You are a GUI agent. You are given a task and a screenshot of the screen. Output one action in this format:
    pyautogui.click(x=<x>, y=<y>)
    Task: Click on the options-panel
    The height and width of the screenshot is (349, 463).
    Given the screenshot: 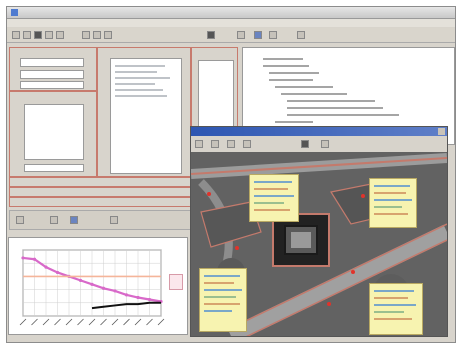 What is the action you would take?
    pyautogui.click(x=53, y=134)
    